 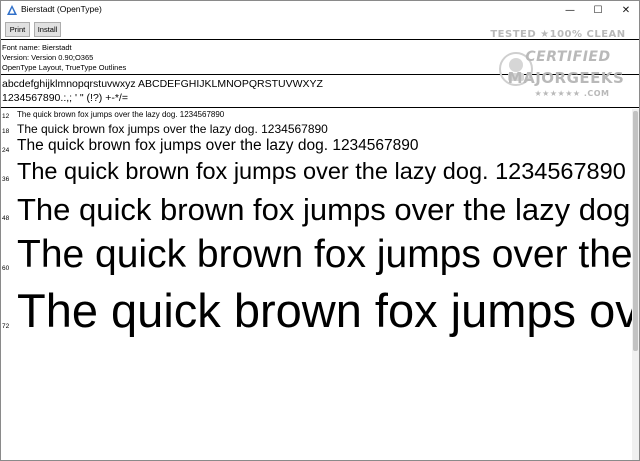 What do you see at coordinates (6, 150) in the screenshot?
I see `sample-size-24: 24` at bounding box center [6, 150].